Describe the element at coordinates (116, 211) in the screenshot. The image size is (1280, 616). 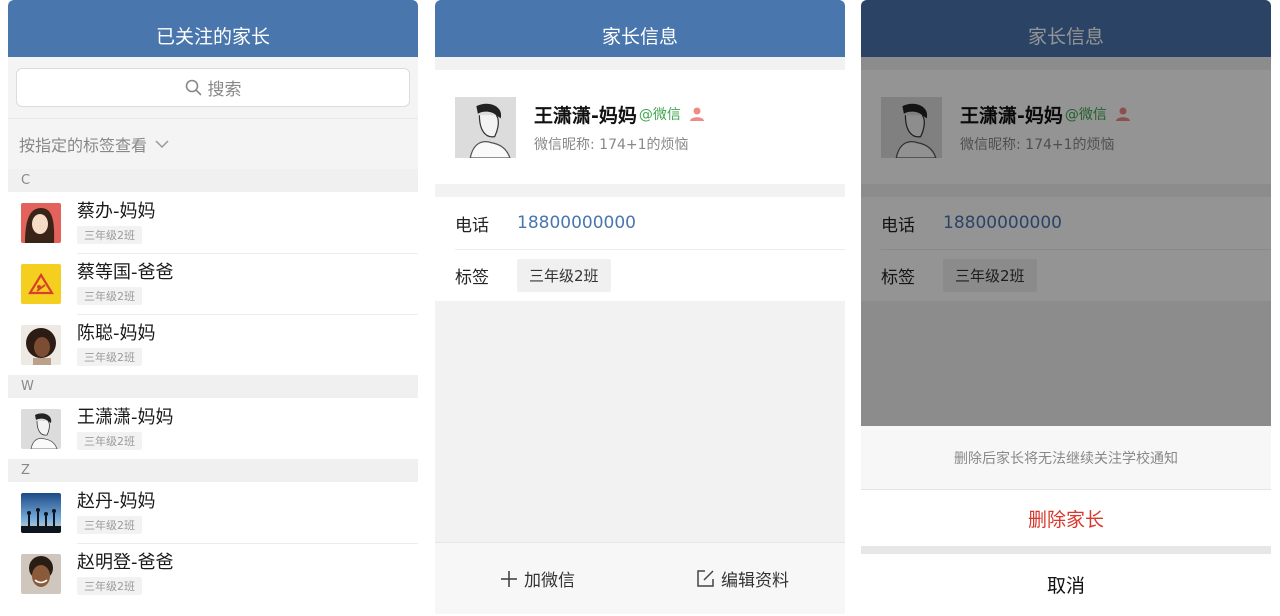
I see `contact-name: 蔡办-妈妈` at that location.